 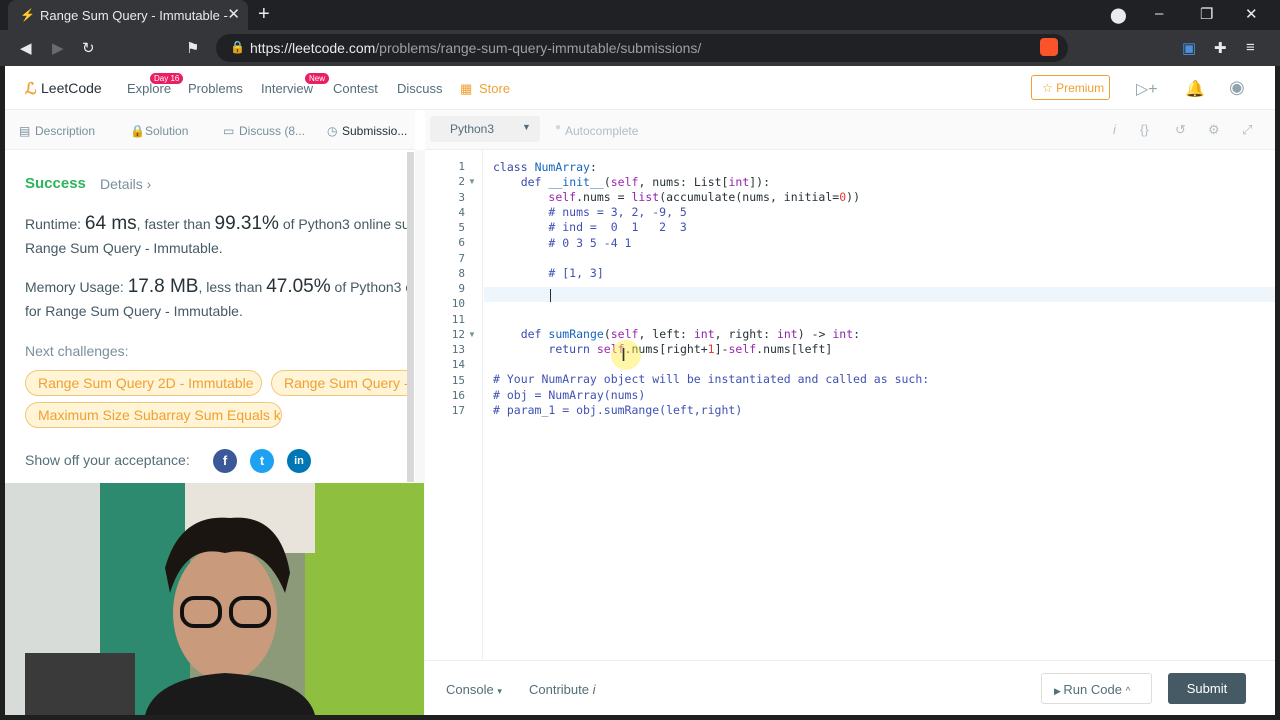 I want to click on document-icon: ▤, so click(x=25, y=131).